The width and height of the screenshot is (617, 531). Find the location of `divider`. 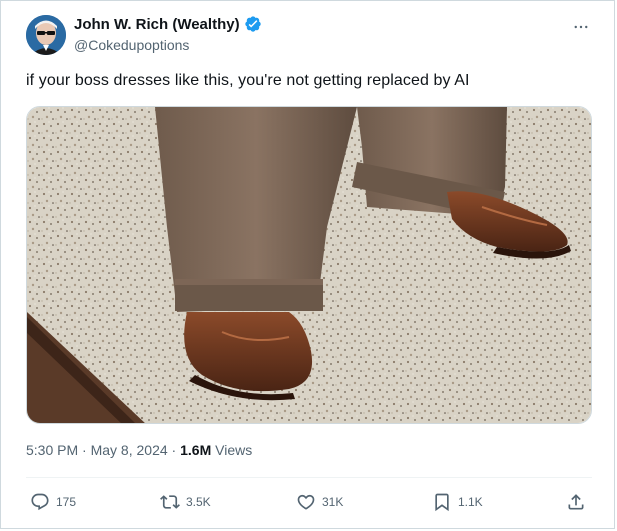

divider is located at coordinates (309, 477).